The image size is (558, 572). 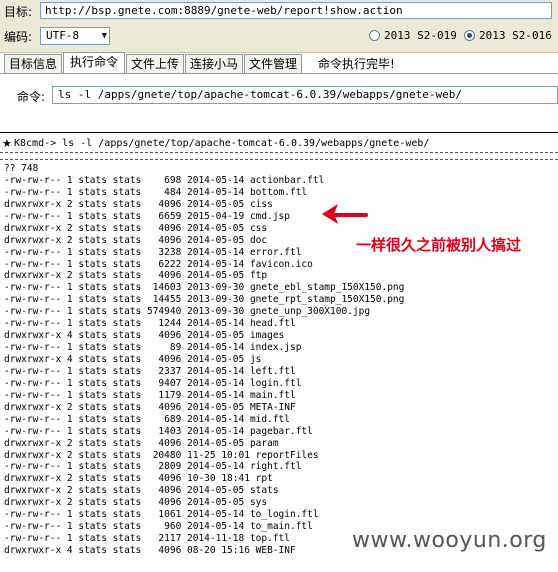 I want to click on tab-connect-shell: 连接小马, so click(x=214, y=63).